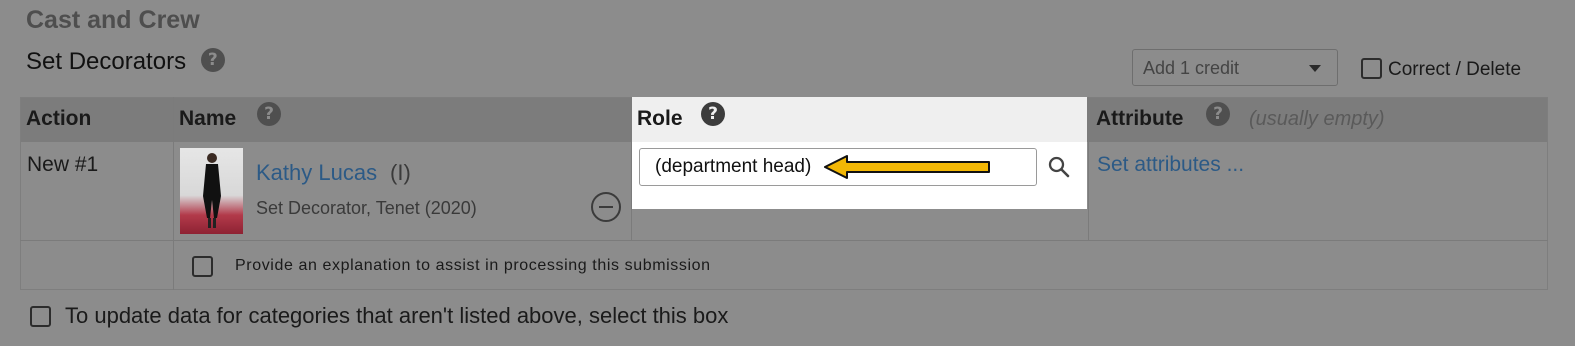  Describe the element at coordinates (366, 208) in the screenshot. I see `person-subtitle: Set Decorator, Tenet (2020)` at that location.